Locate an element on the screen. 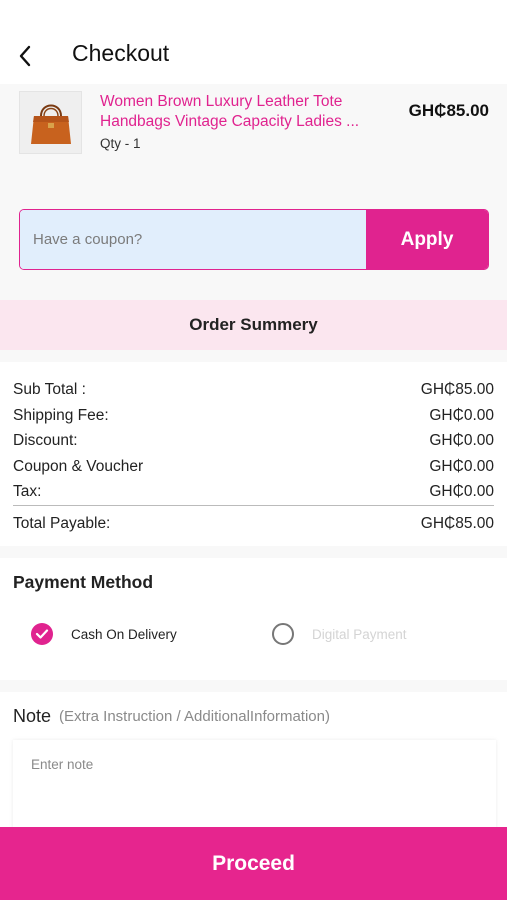  summary-row-total: Total Payable: GH₵85.00 is located at coordinates (253, 524).